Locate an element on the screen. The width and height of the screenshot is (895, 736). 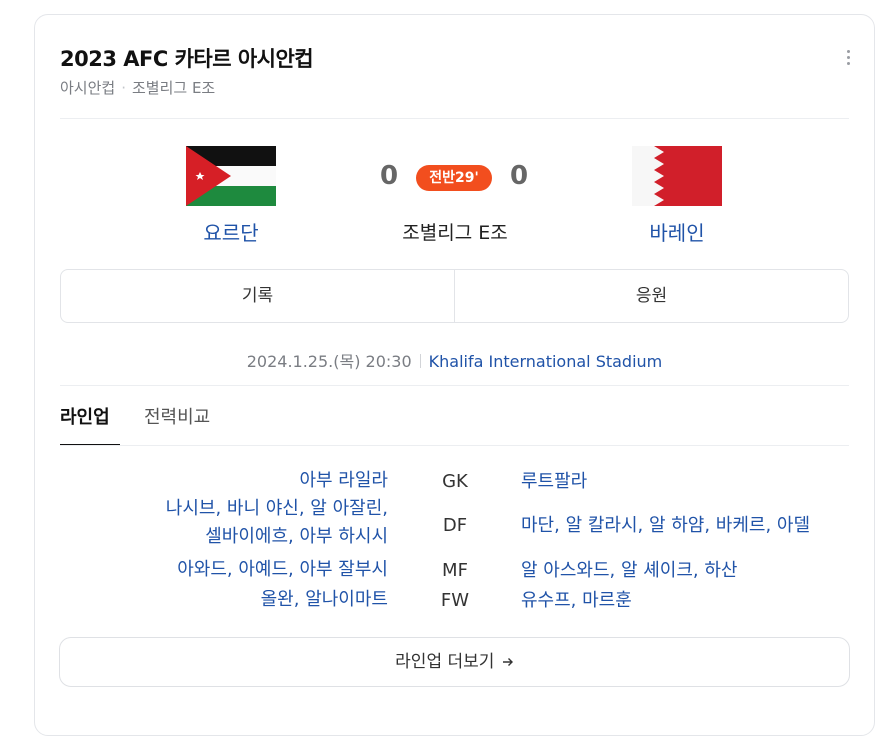
more-lineup-button: 라인업 더보기 is located at coordinates (454, 662).